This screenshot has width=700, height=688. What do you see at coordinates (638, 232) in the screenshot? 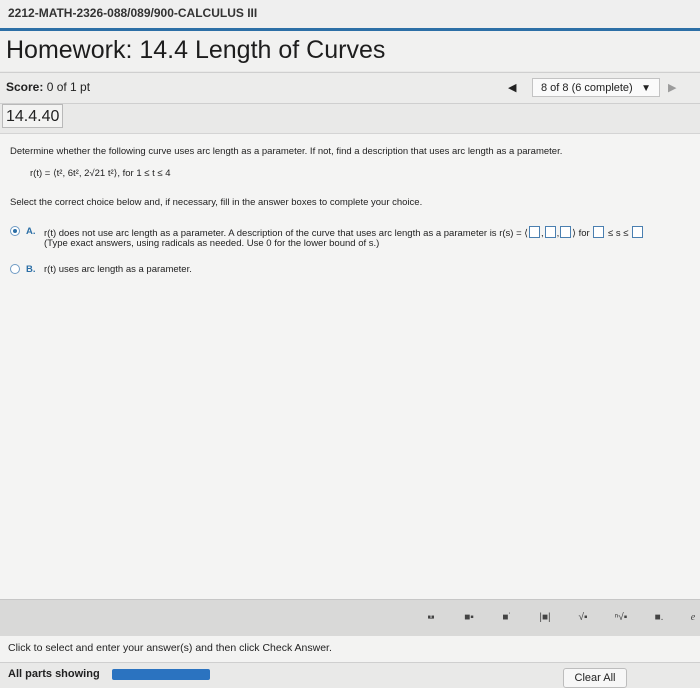
I see `answer-box-upper-bound` at bounding box center [638, 232].